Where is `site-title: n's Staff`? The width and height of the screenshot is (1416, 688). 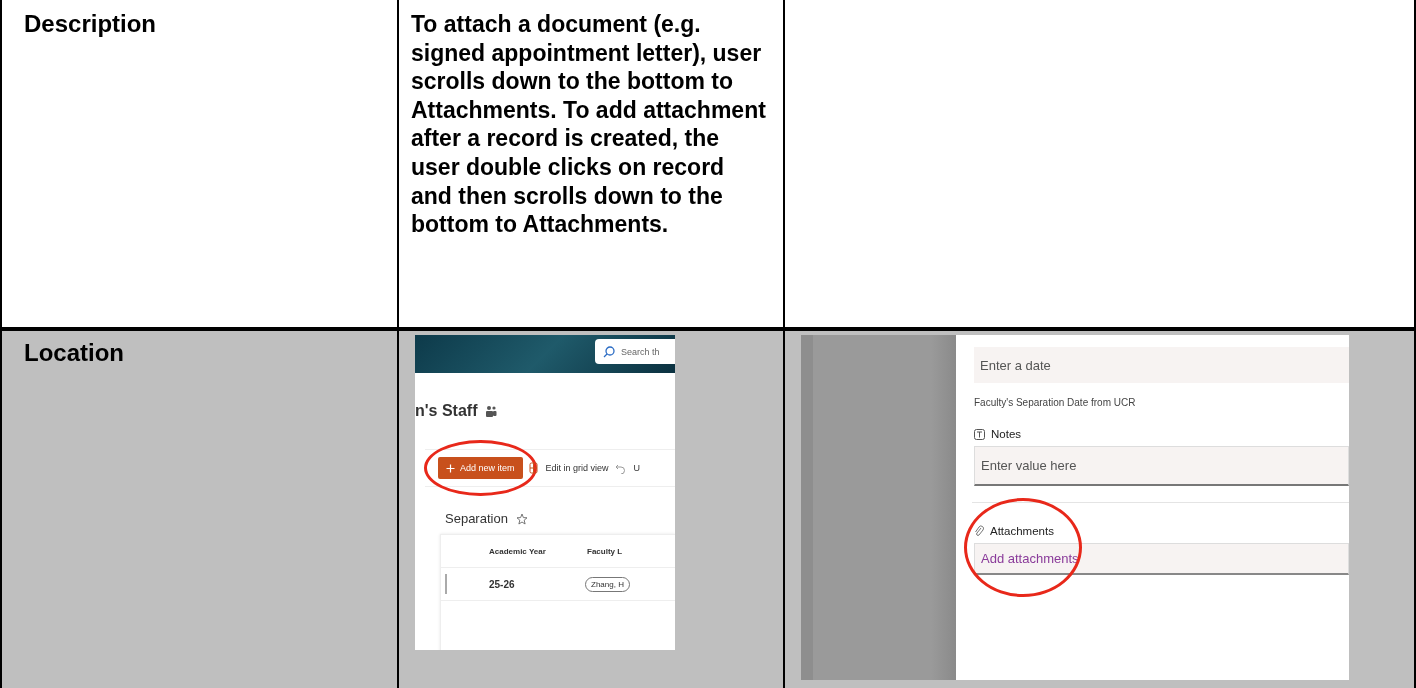
site-title: n's Staff is located at coordinates (446, 411).